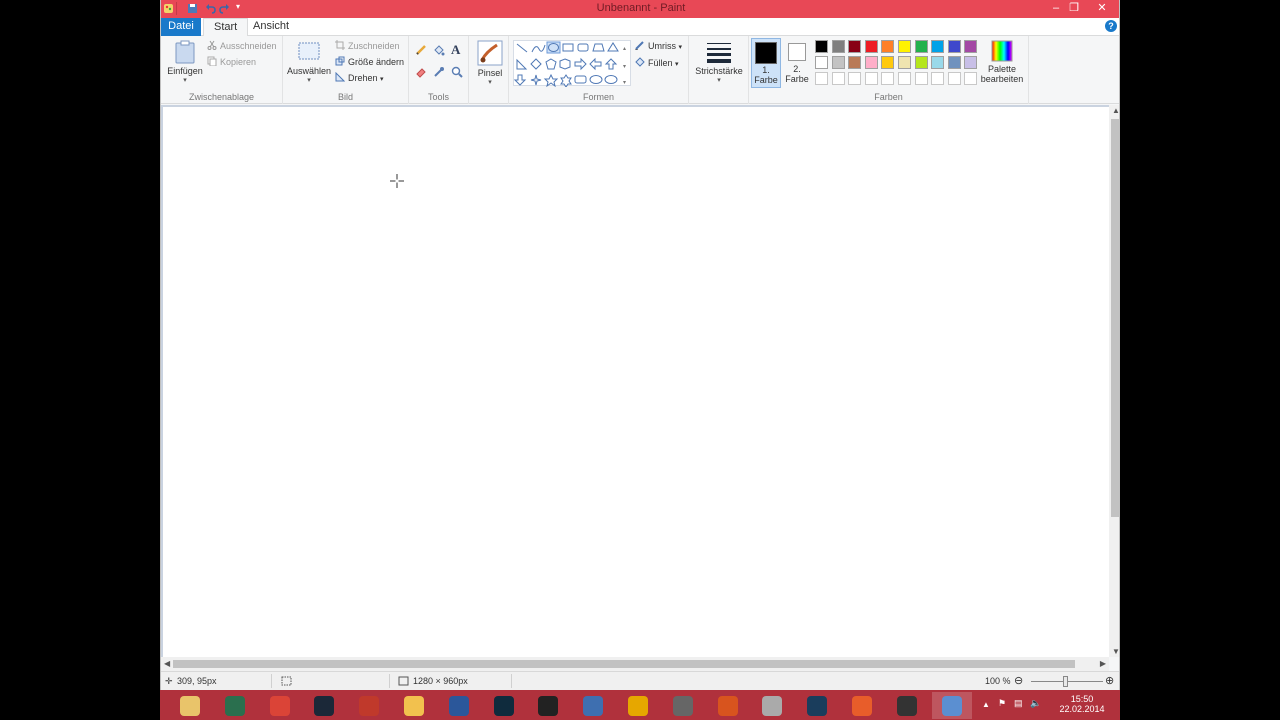  What do you see at coordinates (271, 27) in the screenshot?
I see `tab-view: Ansicht` at bounding box center [271, 27].